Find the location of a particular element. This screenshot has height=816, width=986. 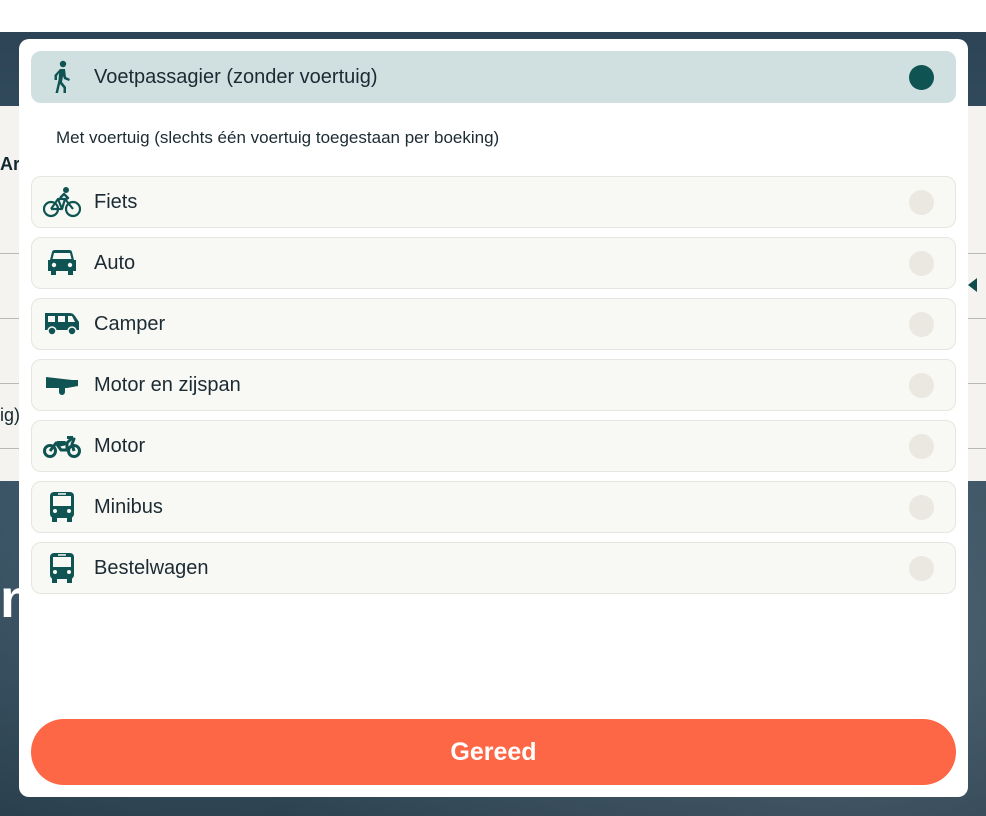

option-label: Fiets is located at coordinates (116, 201).